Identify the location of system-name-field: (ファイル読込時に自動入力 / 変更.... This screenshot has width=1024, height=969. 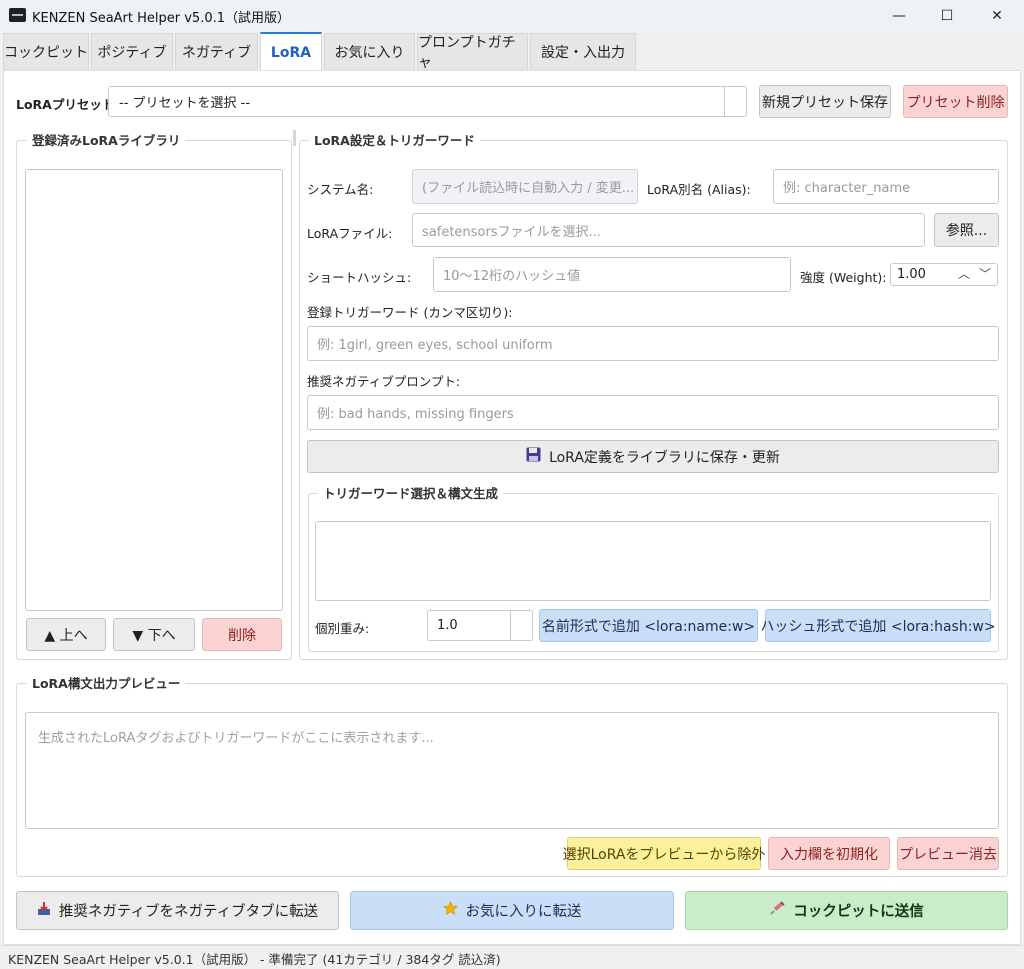
(525, 186).